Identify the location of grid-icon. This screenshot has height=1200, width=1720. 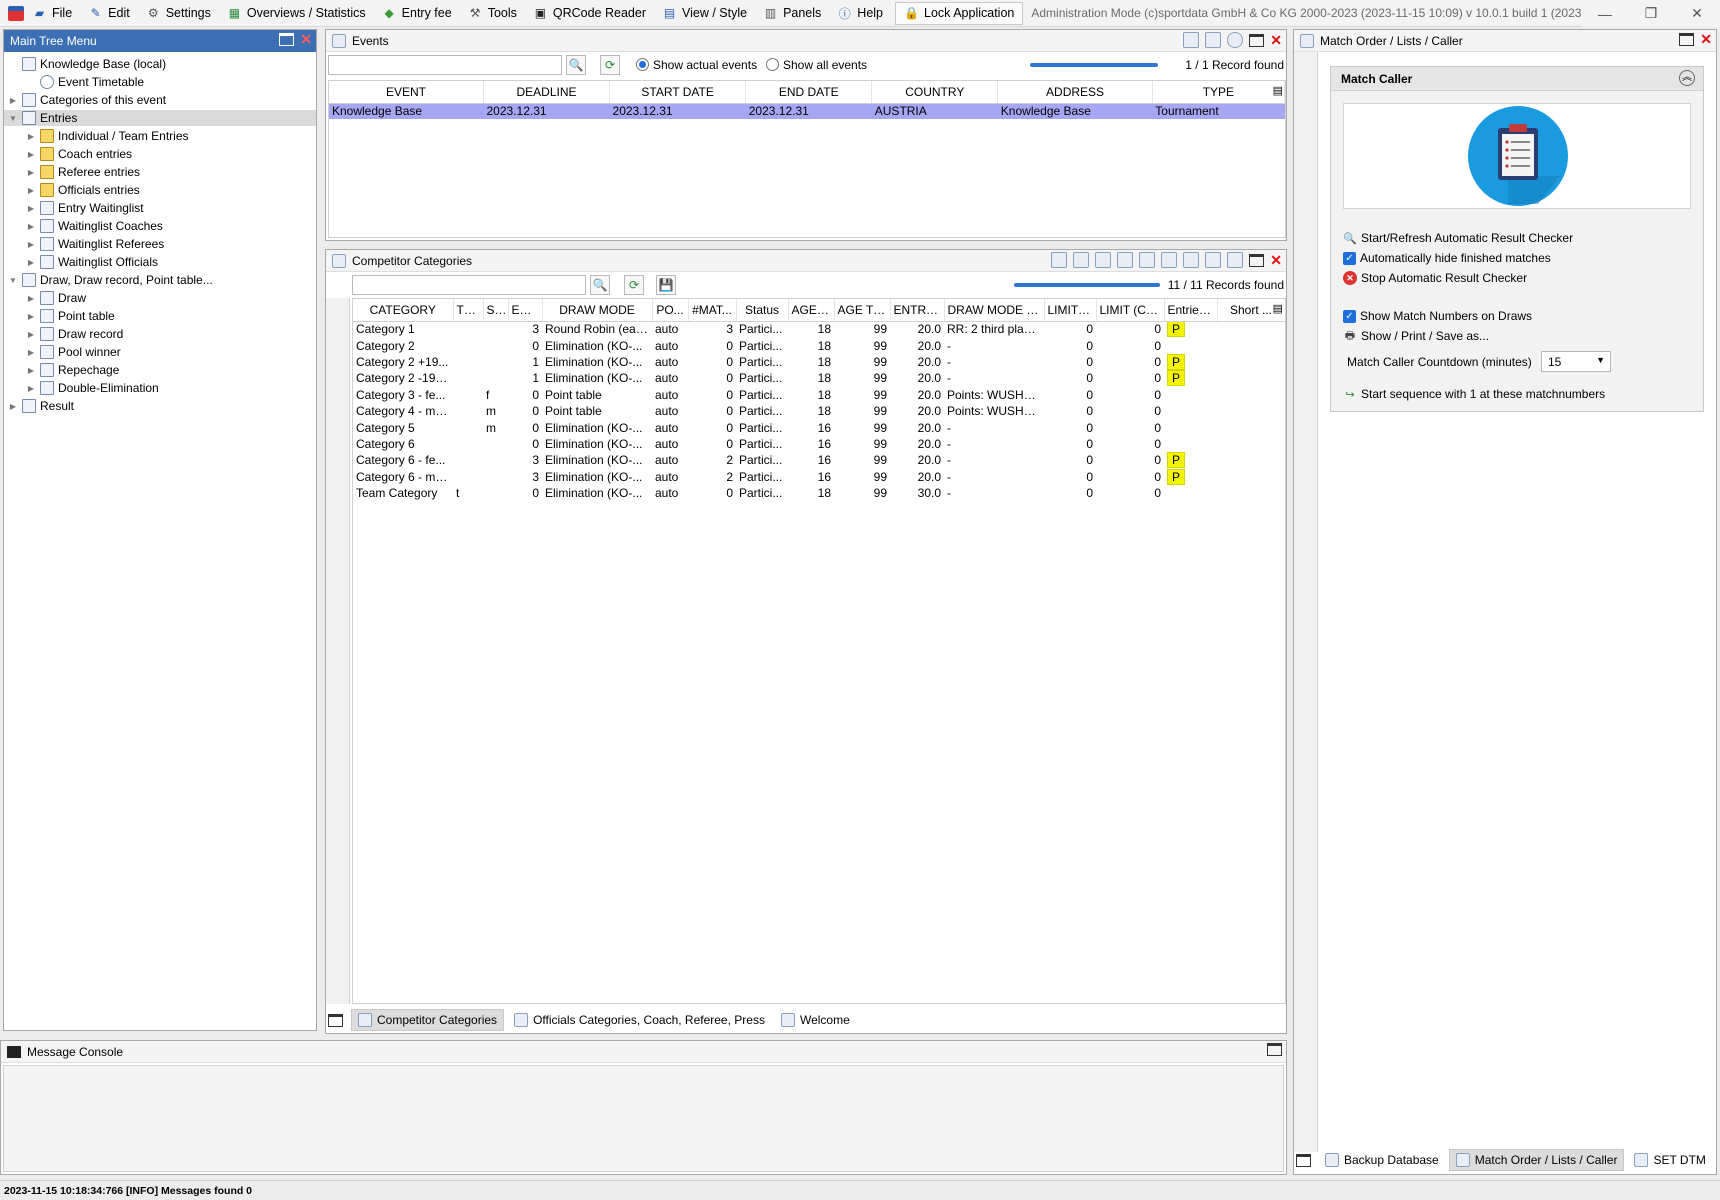
(1235, 260).